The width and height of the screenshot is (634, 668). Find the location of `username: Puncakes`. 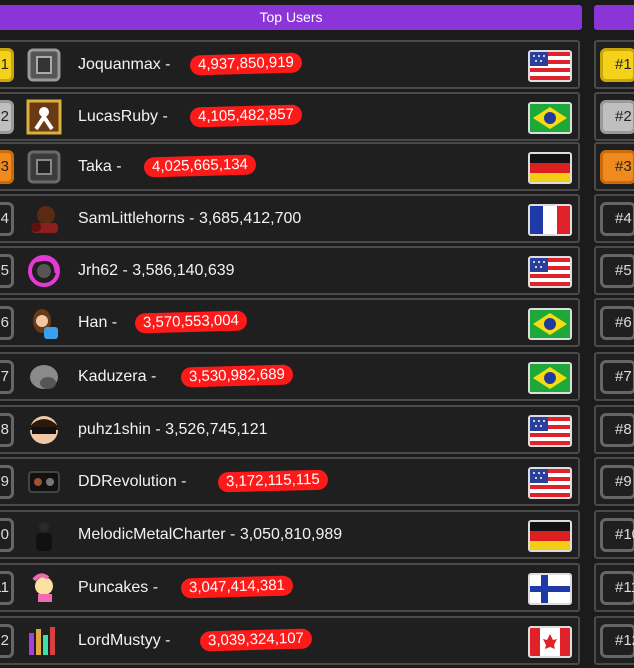

username: Puncakes is located at coordinates (113, 587).